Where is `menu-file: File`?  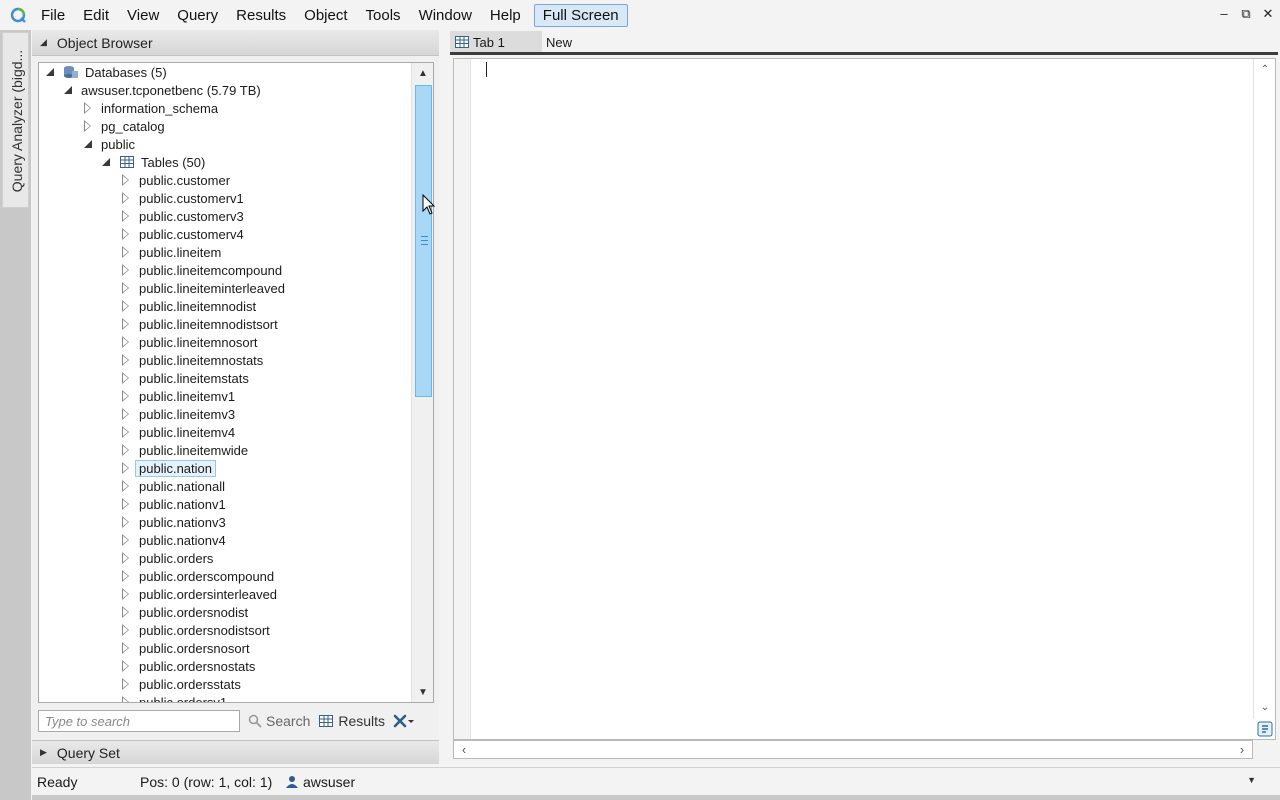
menu-file: File is located at coordinates (53, 15).